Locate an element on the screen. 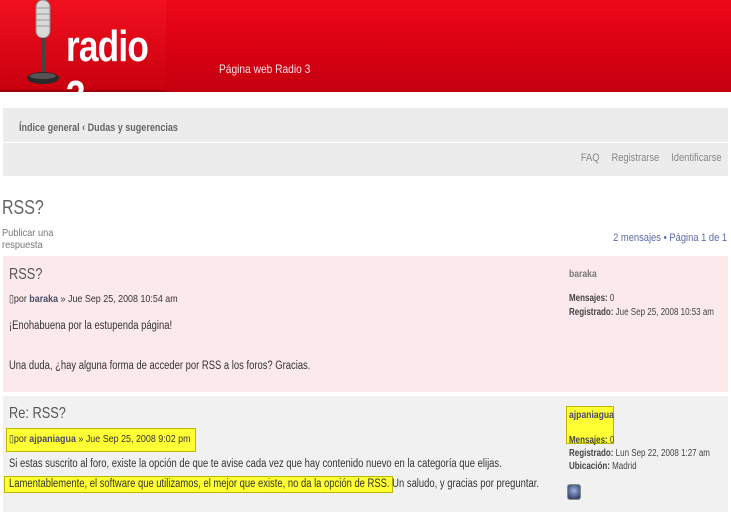  login-link: Identificarse is located at coordinates (697, 158).